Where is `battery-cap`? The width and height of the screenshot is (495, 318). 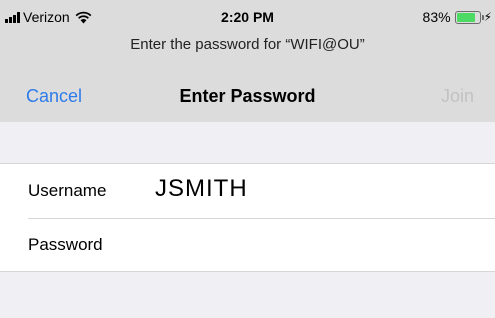
battery-cap is located at coordinates (482, 17).